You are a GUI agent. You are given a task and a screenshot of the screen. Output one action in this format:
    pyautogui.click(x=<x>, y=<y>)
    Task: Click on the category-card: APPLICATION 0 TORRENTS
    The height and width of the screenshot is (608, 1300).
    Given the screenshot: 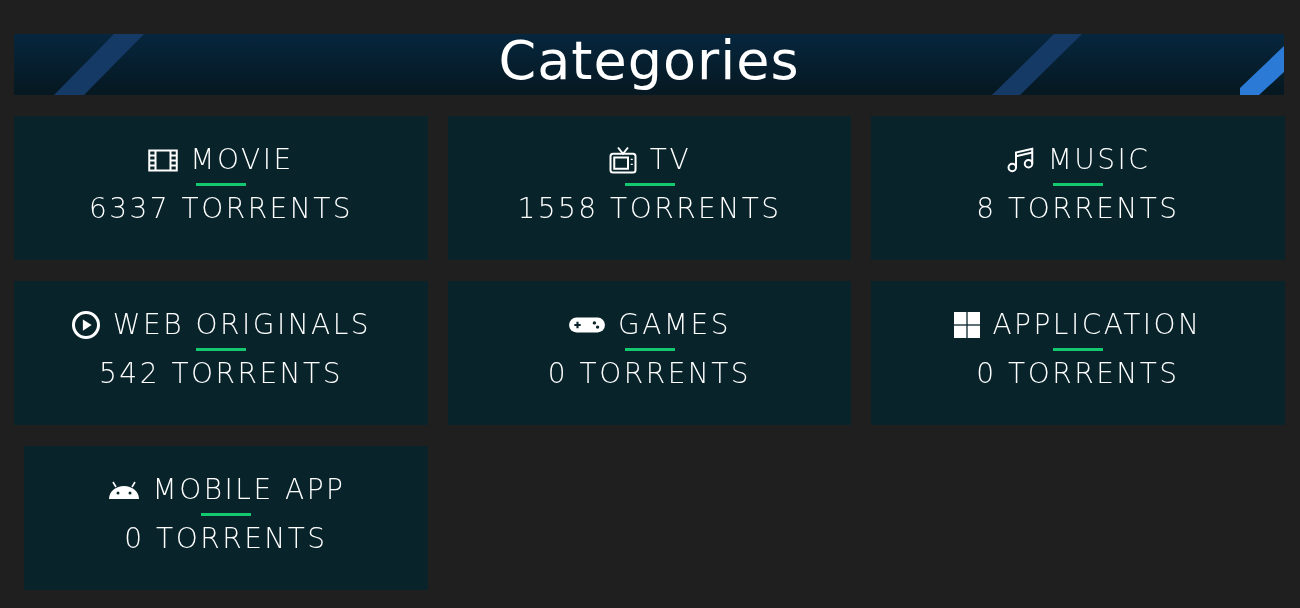 What is the action you would take?
    pyautogui.click(x=1078, y=353)
    